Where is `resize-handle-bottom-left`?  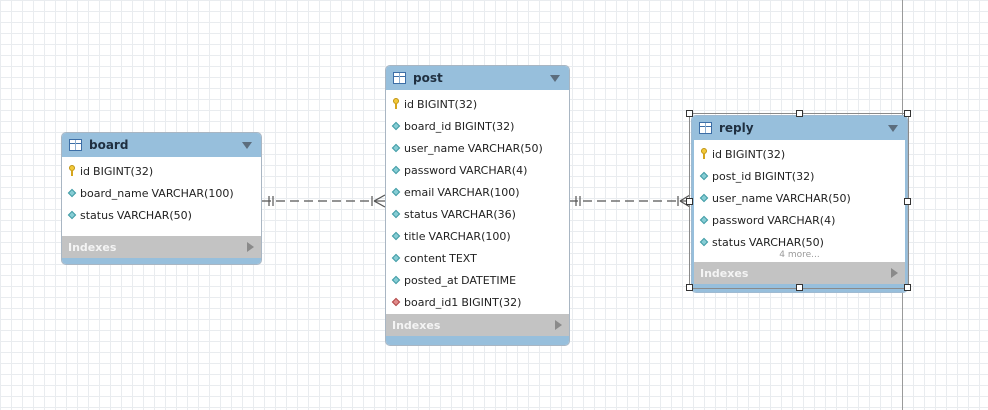
resize-handle-bottom-left is located at coordinates (689, 287).